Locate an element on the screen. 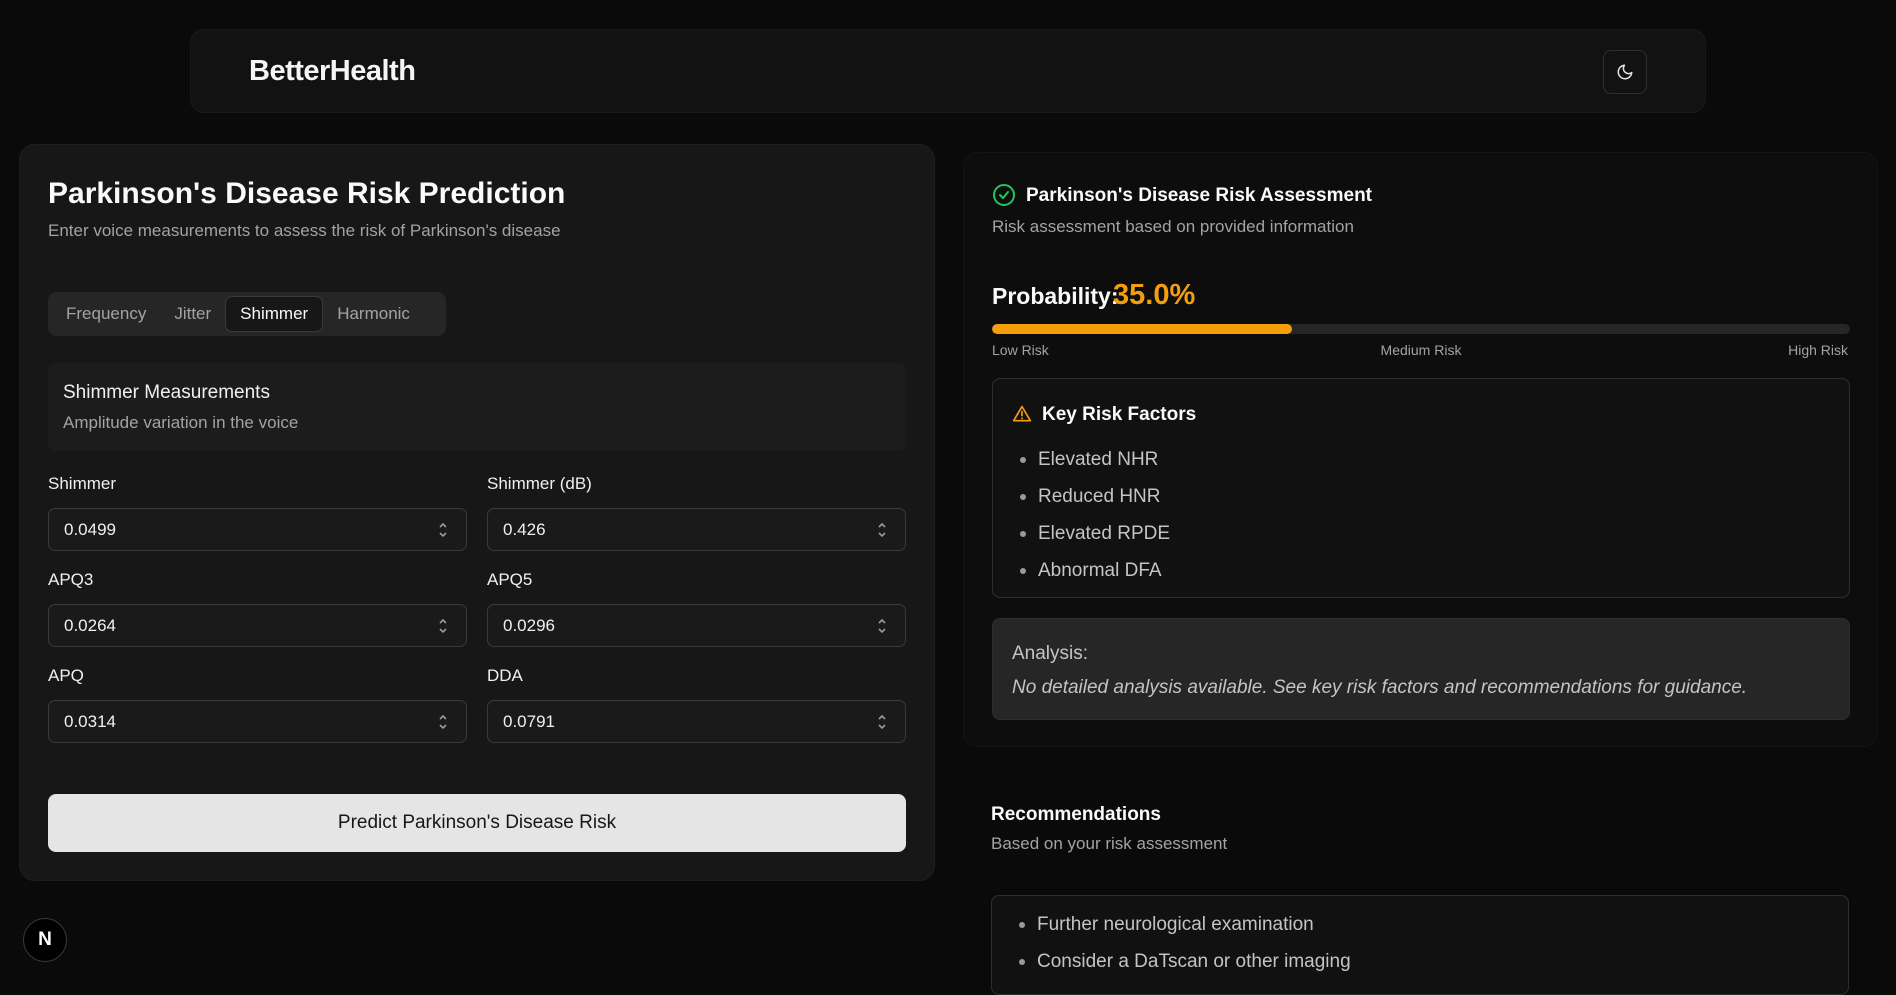 This screenshot has width=1896, height=995. theme-toggle-button is located at coordinates (1625, 72).